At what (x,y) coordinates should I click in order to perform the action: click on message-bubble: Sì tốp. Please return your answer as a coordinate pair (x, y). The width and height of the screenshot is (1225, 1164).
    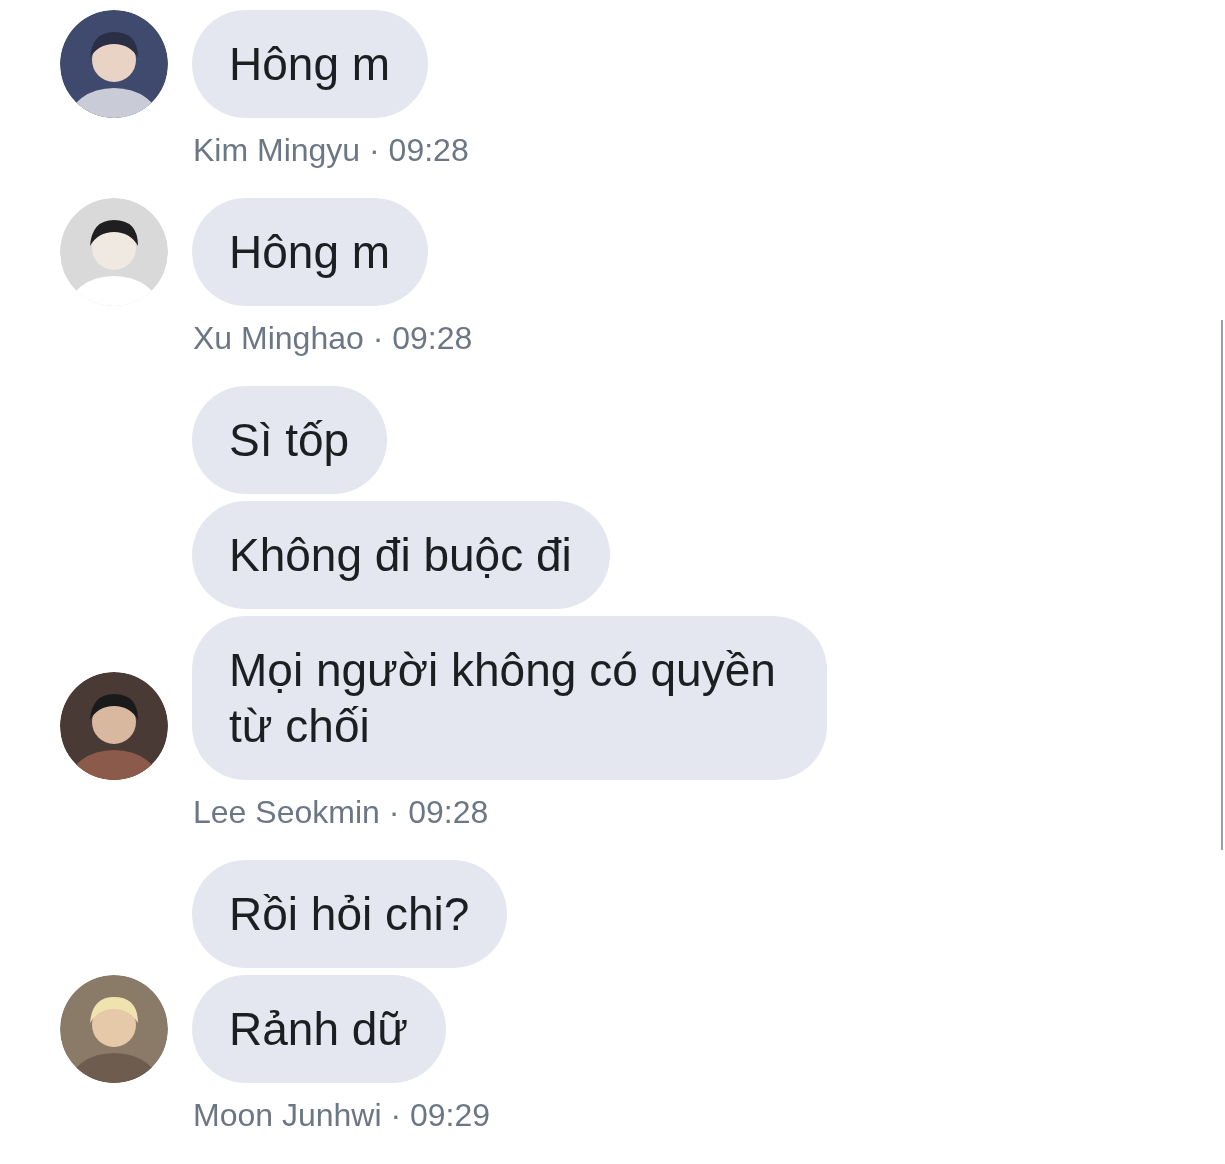
    Looking at the image, I should click on (290, 440).